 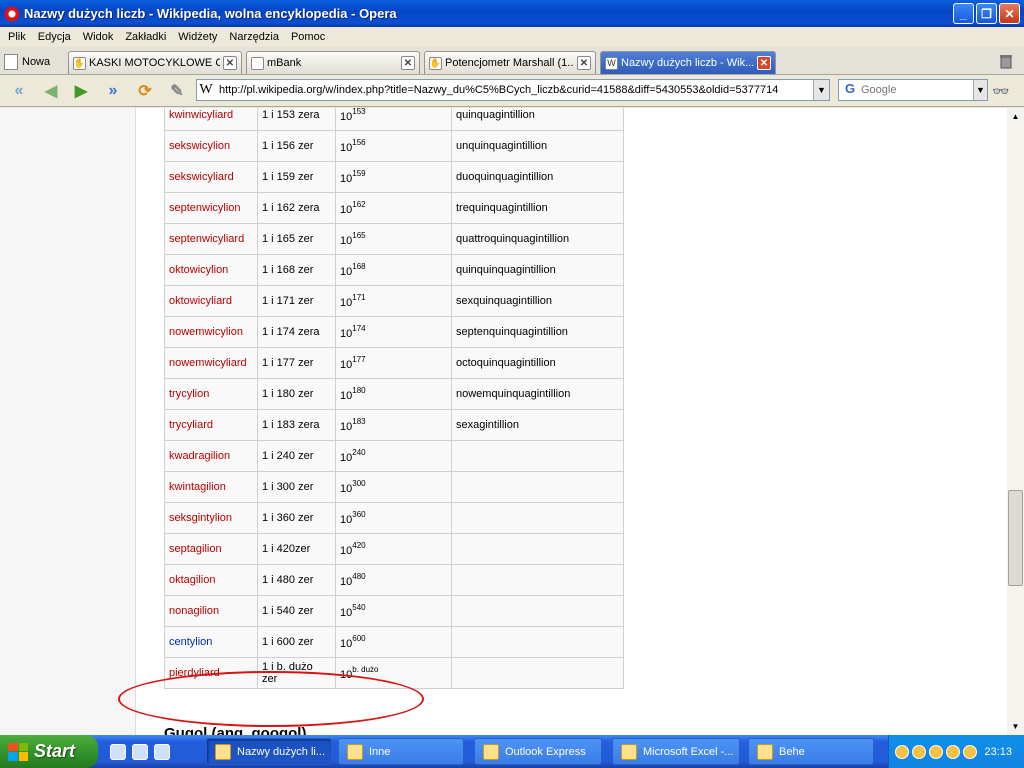 I want to click on menu-pomoc: Pomoc, so click(x=308, y=37).